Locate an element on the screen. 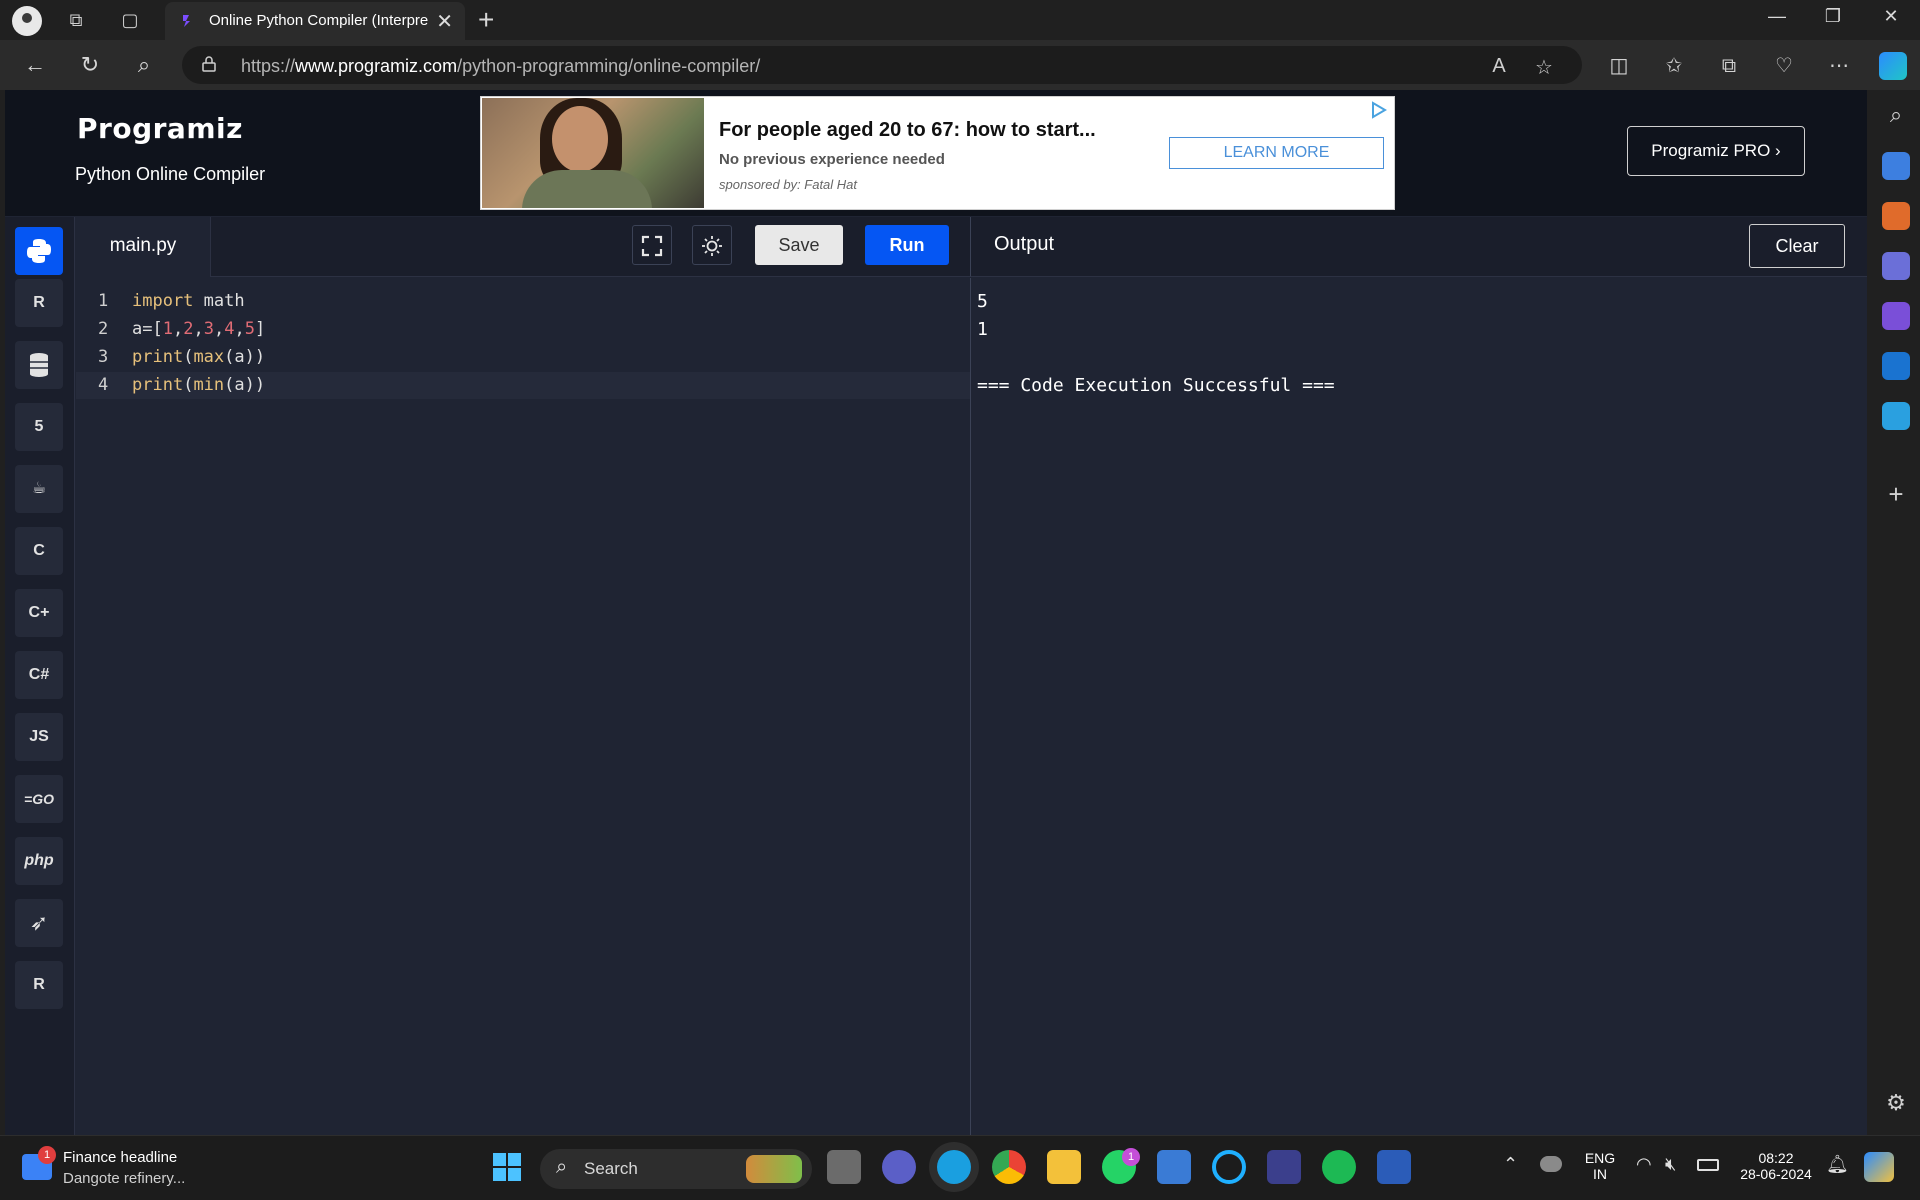  tab-close-icon: ✕ is located at coordinates (444, 21).